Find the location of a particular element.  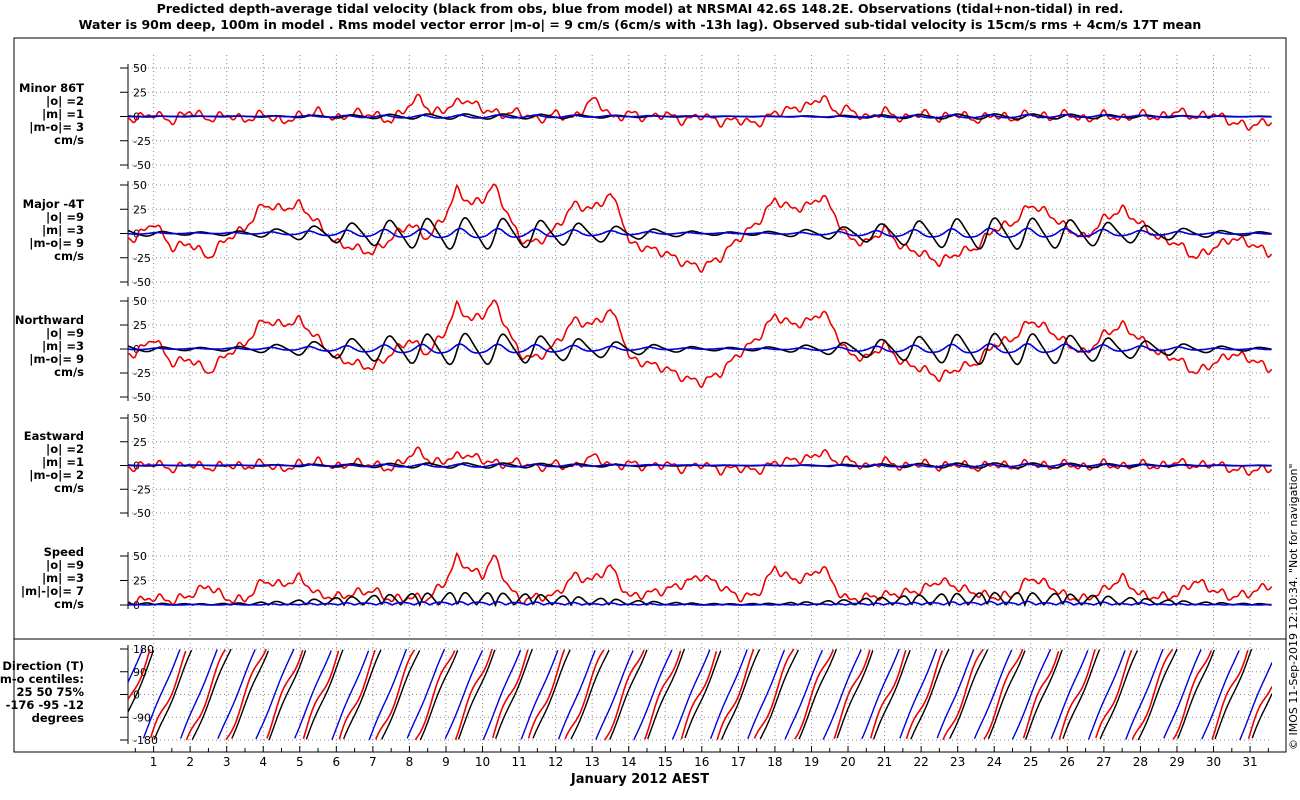

x-tick-label-7: 7 is located at coordinates (373, 762).